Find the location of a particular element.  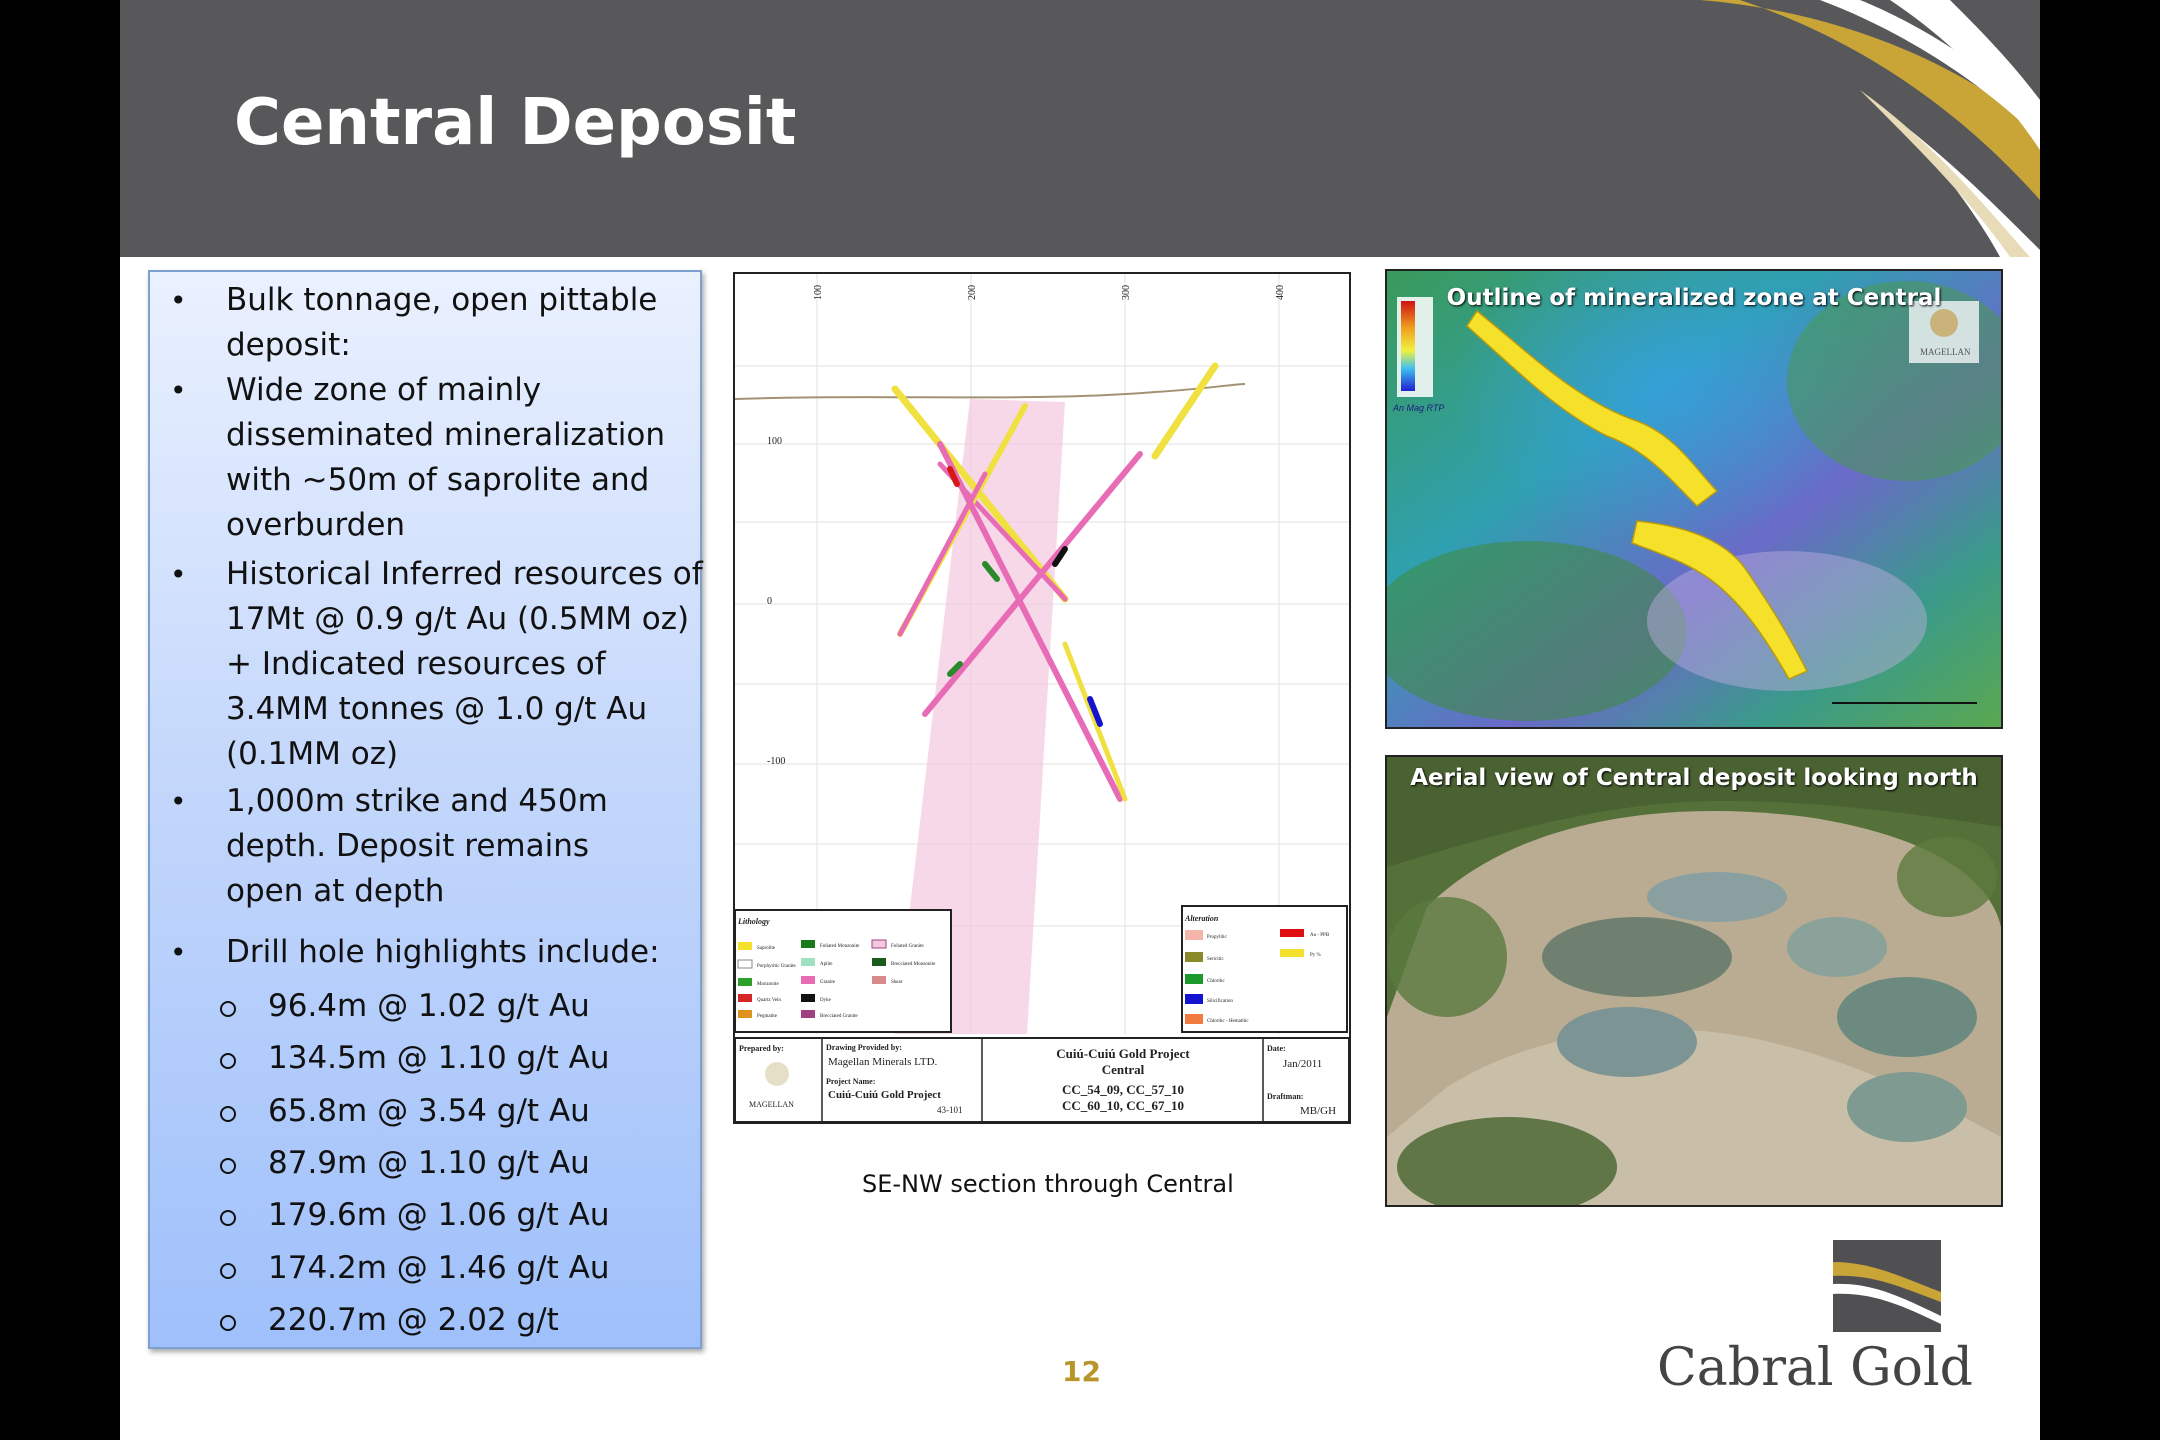

bullet-text: deposit: is located at coordinates (288, 345).